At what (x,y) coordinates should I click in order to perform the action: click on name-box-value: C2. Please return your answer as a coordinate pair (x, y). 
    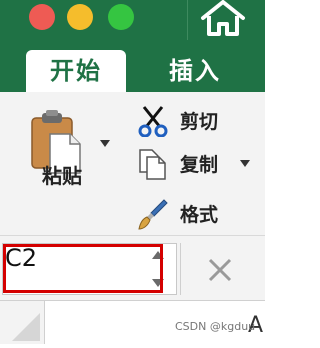
    Looking at the image, I should click on (21, 258).